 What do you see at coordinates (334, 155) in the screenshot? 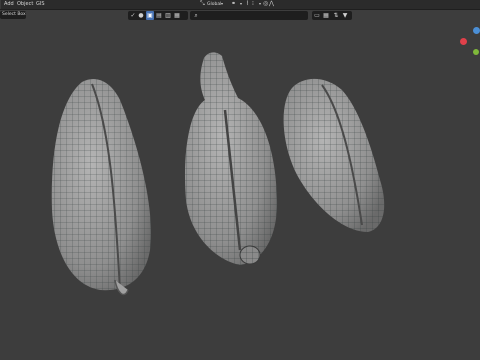
I see `mesh-right` at bounding box center [334, 155].